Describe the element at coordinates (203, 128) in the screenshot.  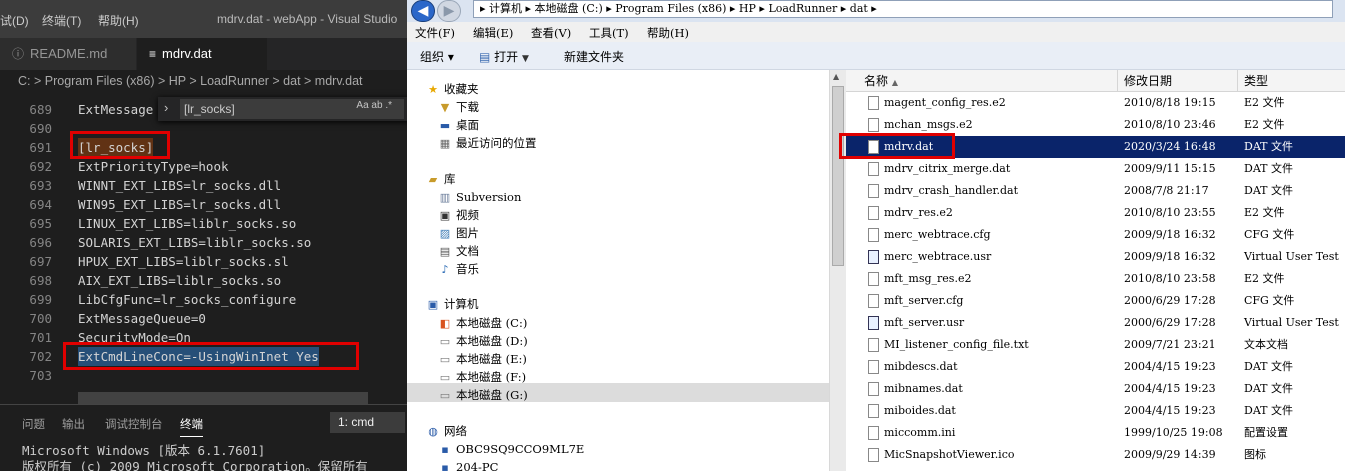
I see `code-line: 690` at that location.